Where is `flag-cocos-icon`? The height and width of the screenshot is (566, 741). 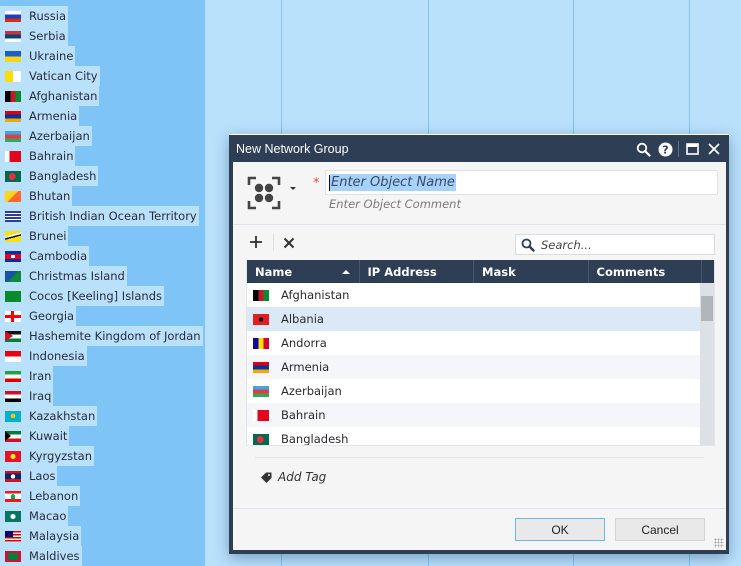
flag-cocos-icon is located at coordinates (13, 296).